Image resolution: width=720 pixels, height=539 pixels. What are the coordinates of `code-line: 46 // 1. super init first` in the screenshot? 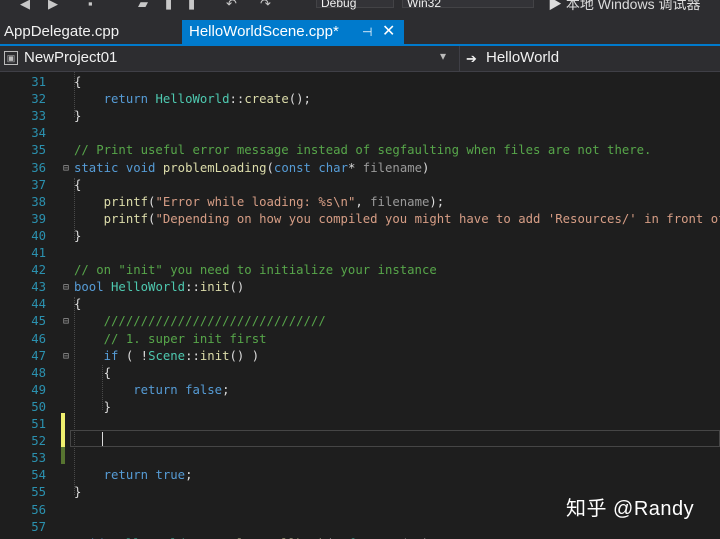 It's located at (360, 339).